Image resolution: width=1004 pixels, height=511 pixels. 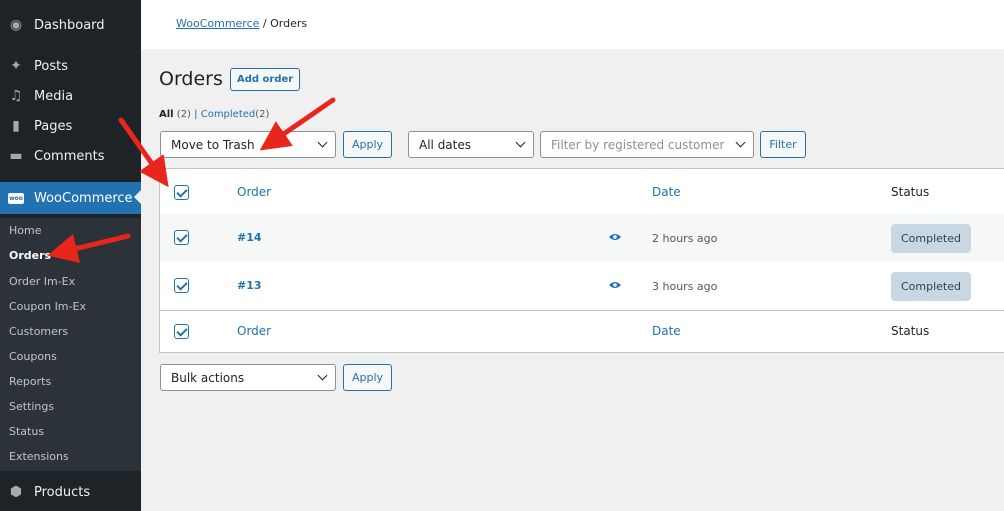 What do you see at coordinates (208, 377) in the screenshot?
I see `bulk-actions-value: Bulk actions` at bounding box center [208, 377].